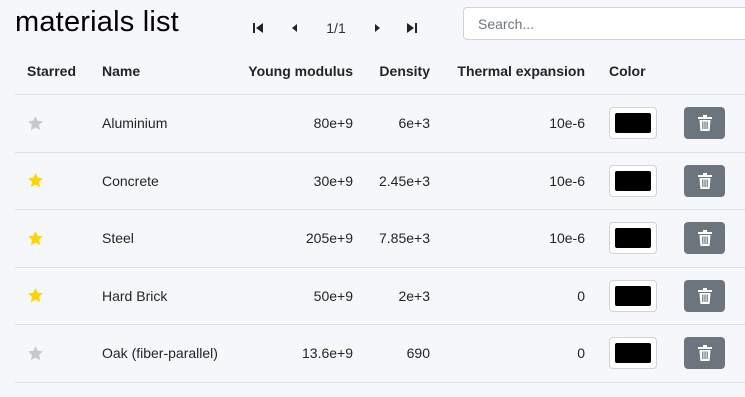 This screenshot has height=397, width=745. I want to click on density-value: 2.45e+3, so click(404, 180).